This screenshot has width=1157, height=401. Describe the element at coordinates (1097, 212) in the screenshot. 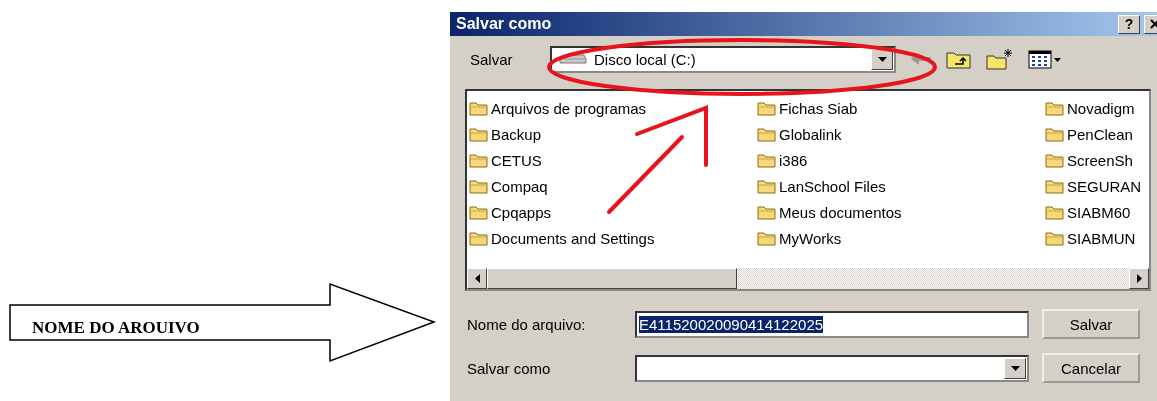

I see `folder-item: SIABM60` at that location.